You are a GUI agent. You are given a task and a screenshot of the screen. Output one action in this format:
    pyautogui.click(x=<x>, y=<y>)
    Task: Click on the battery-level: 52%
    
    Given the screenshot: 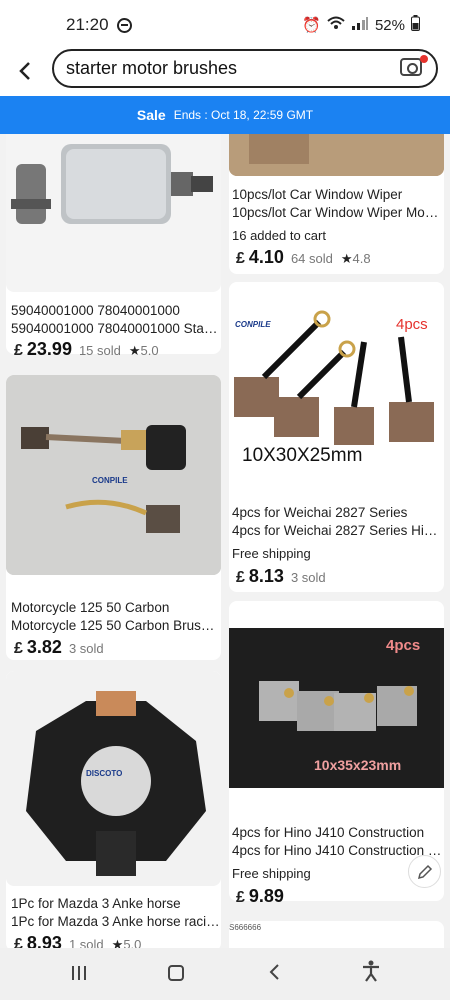 What is the action you would take?
    pyautogui.click(x=389, y=25)
    